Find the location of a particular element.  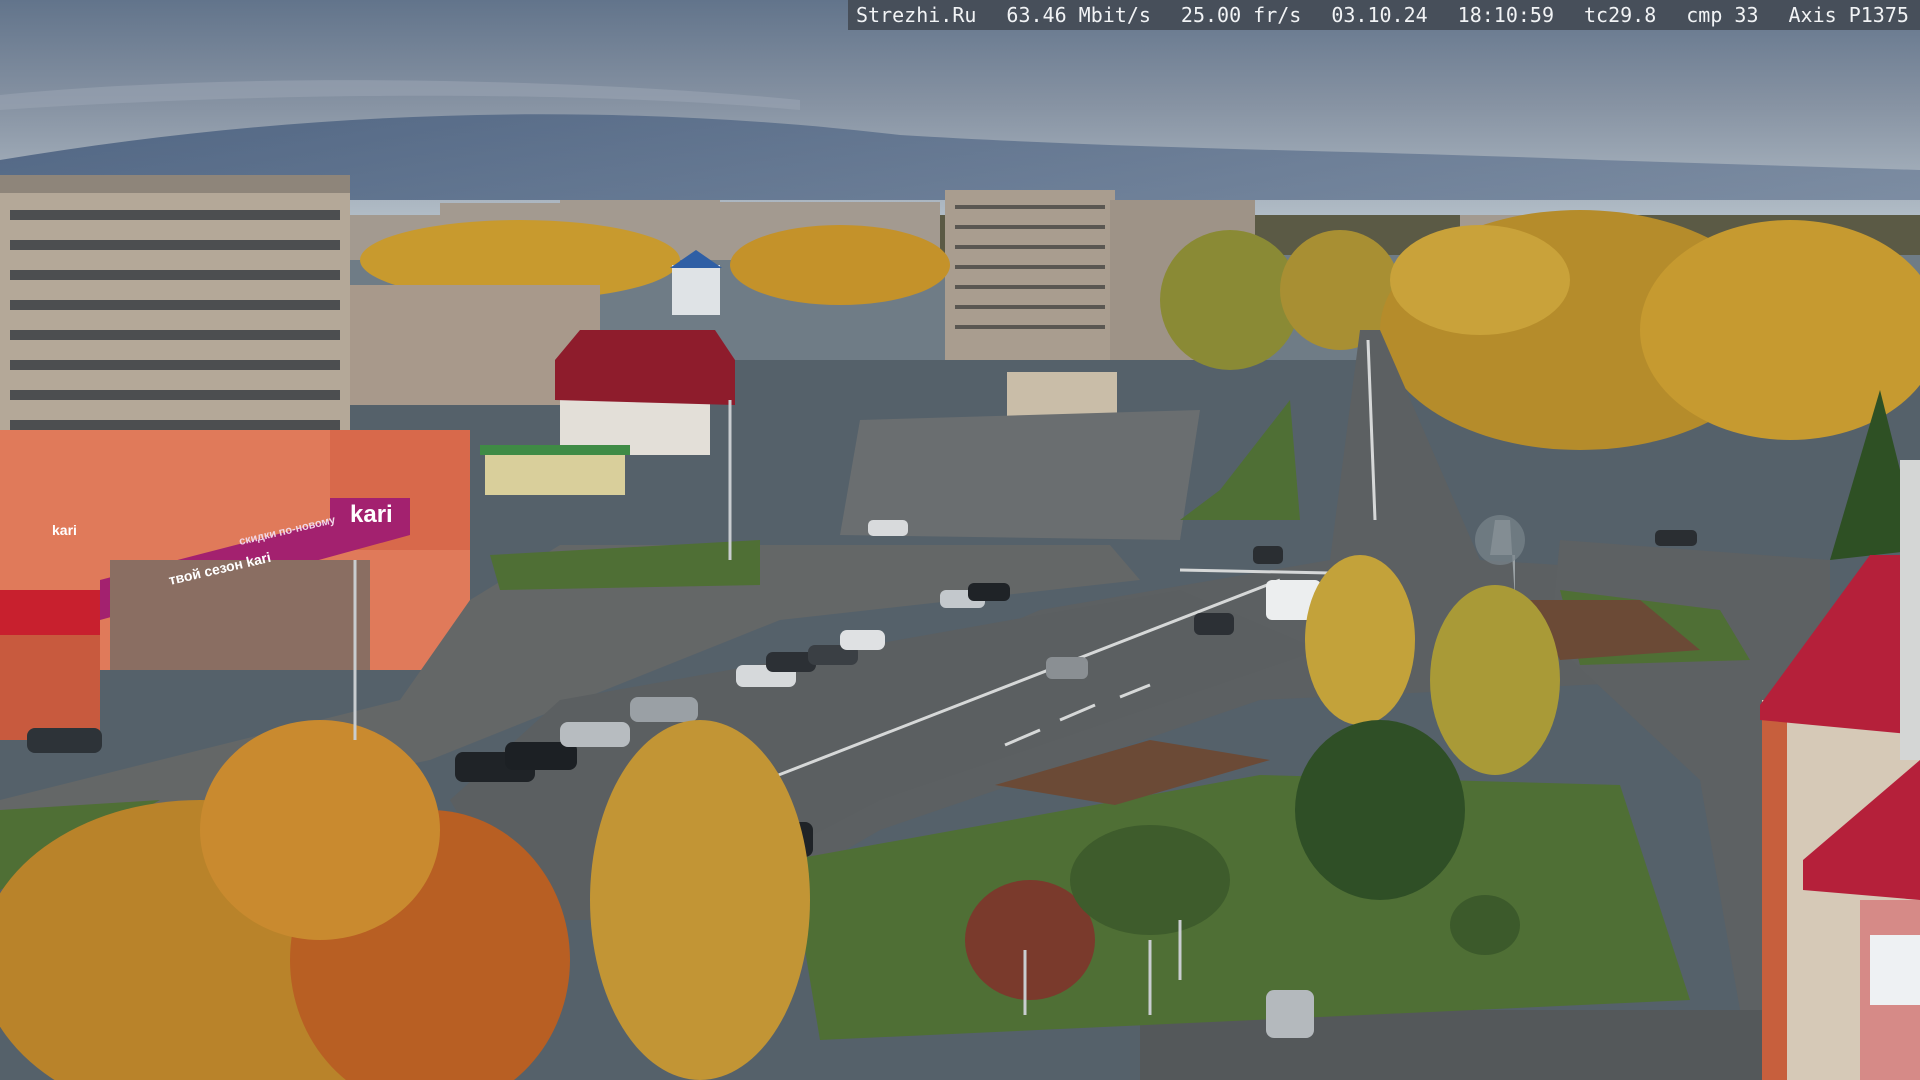

kiosk-roof is located at coordinates (555, 450).